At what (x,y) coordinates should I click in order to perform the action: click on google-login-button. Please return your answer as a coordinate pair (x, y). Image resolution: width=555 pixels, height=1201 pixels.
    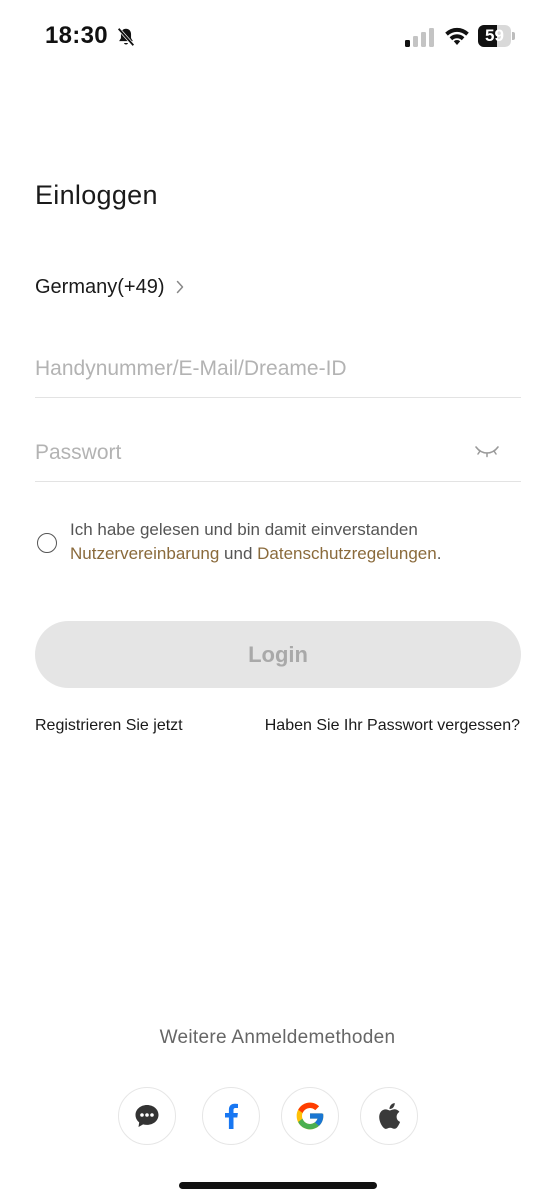
    Looking at the image, I should click on (310, 1116).